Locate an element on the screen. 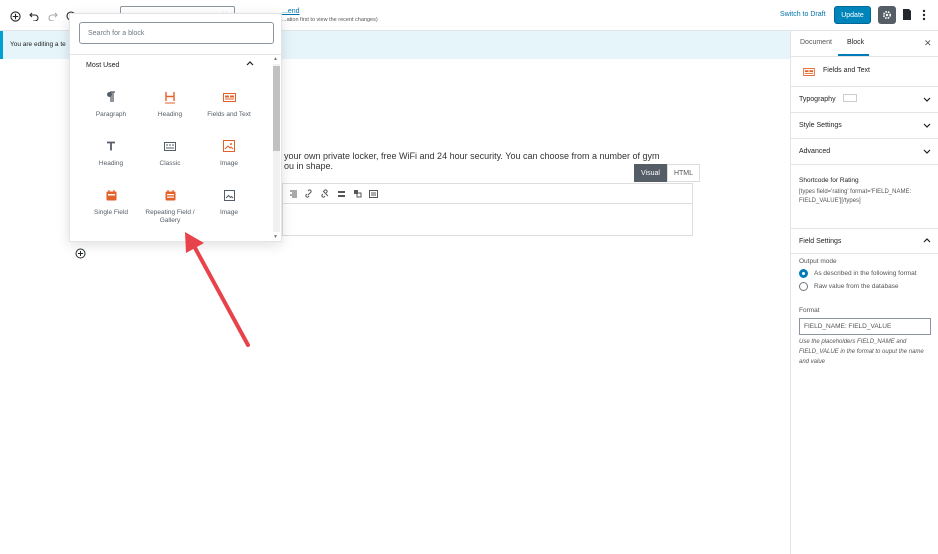 The height and width of the screenshot is (554, 938). panel-title: Field Settings is located at coordinates (820, 241).